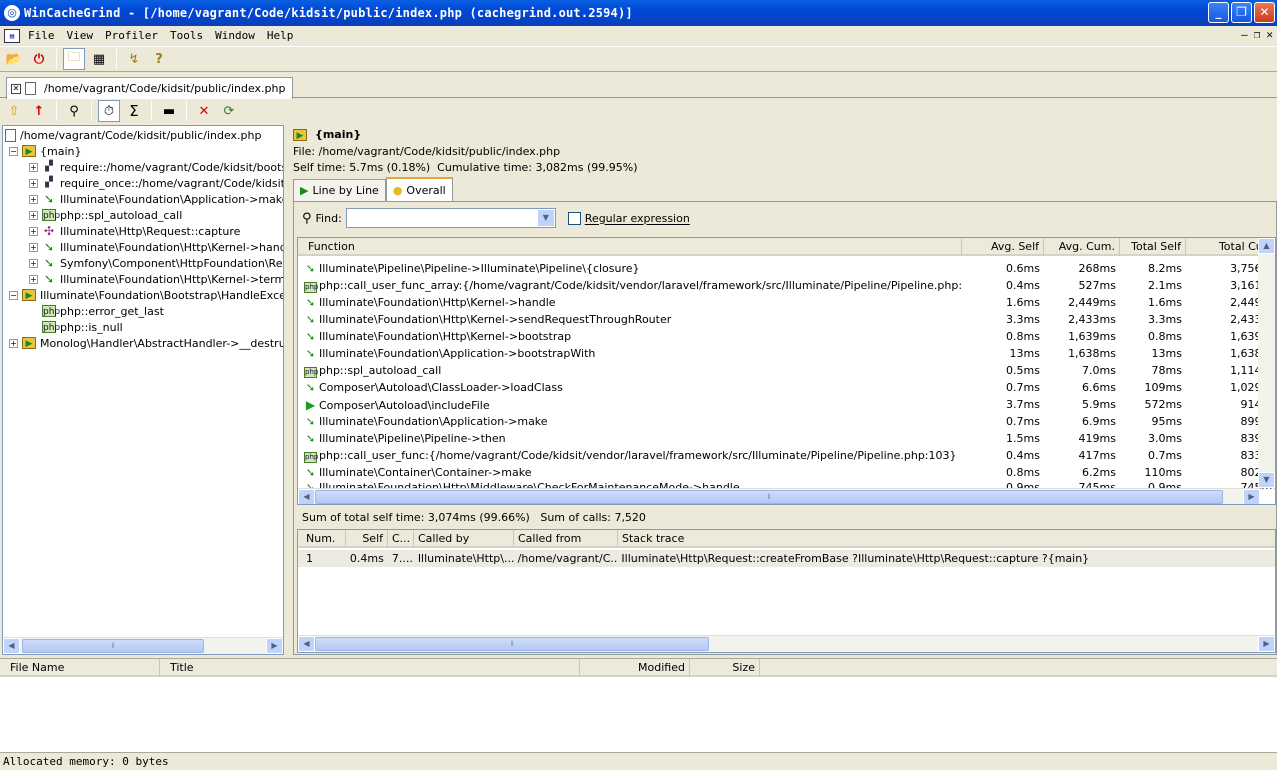 The width and height of the screenshot is (1277, 770). Describe the element at coordinates (637, 218) in the screenshot. I see `regex-label: Regular expression` at that location.